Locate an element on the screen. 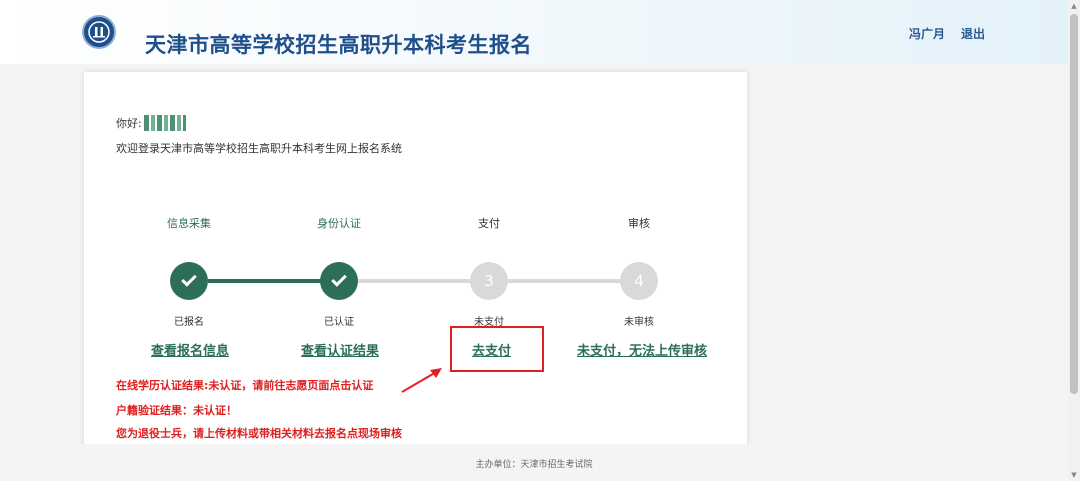 Image resolution: width=1080 pixels, height=481 pixels. arrow-icon is located at coordinates (421, 380).